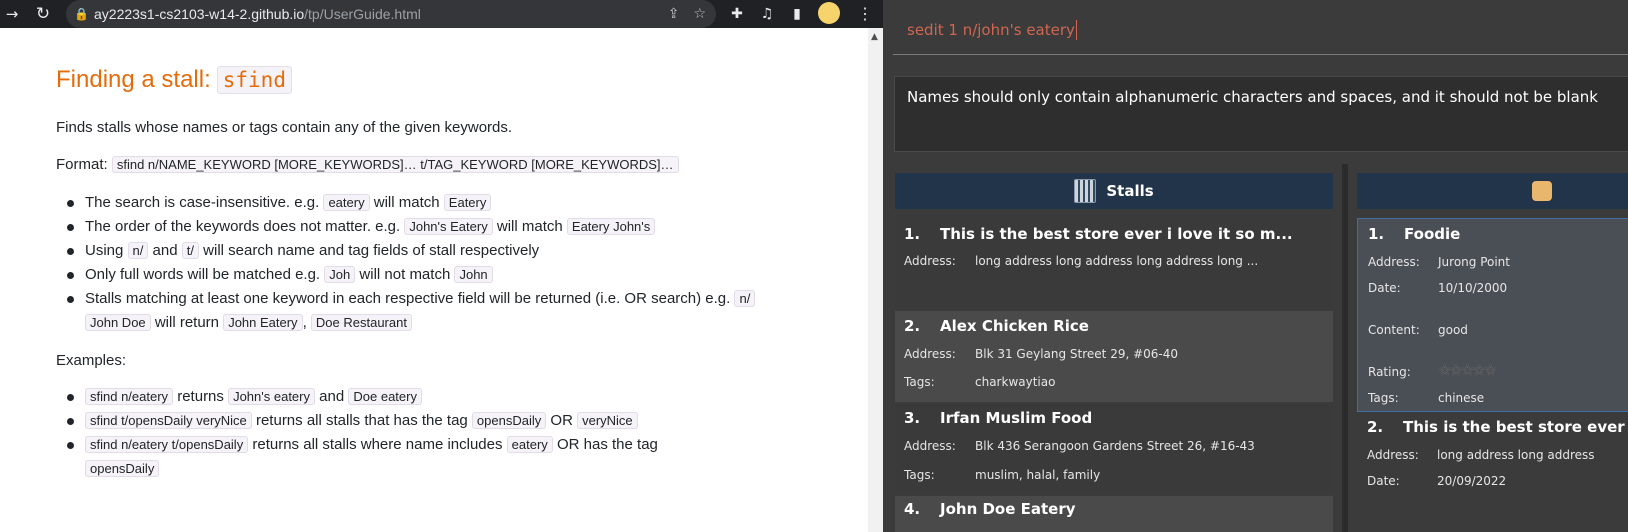 The image size is (1628, 532). Describe the element at coordinates (362, 14) in the screenshot. I see `url-path: /tp/UserGuide.html` at that location.